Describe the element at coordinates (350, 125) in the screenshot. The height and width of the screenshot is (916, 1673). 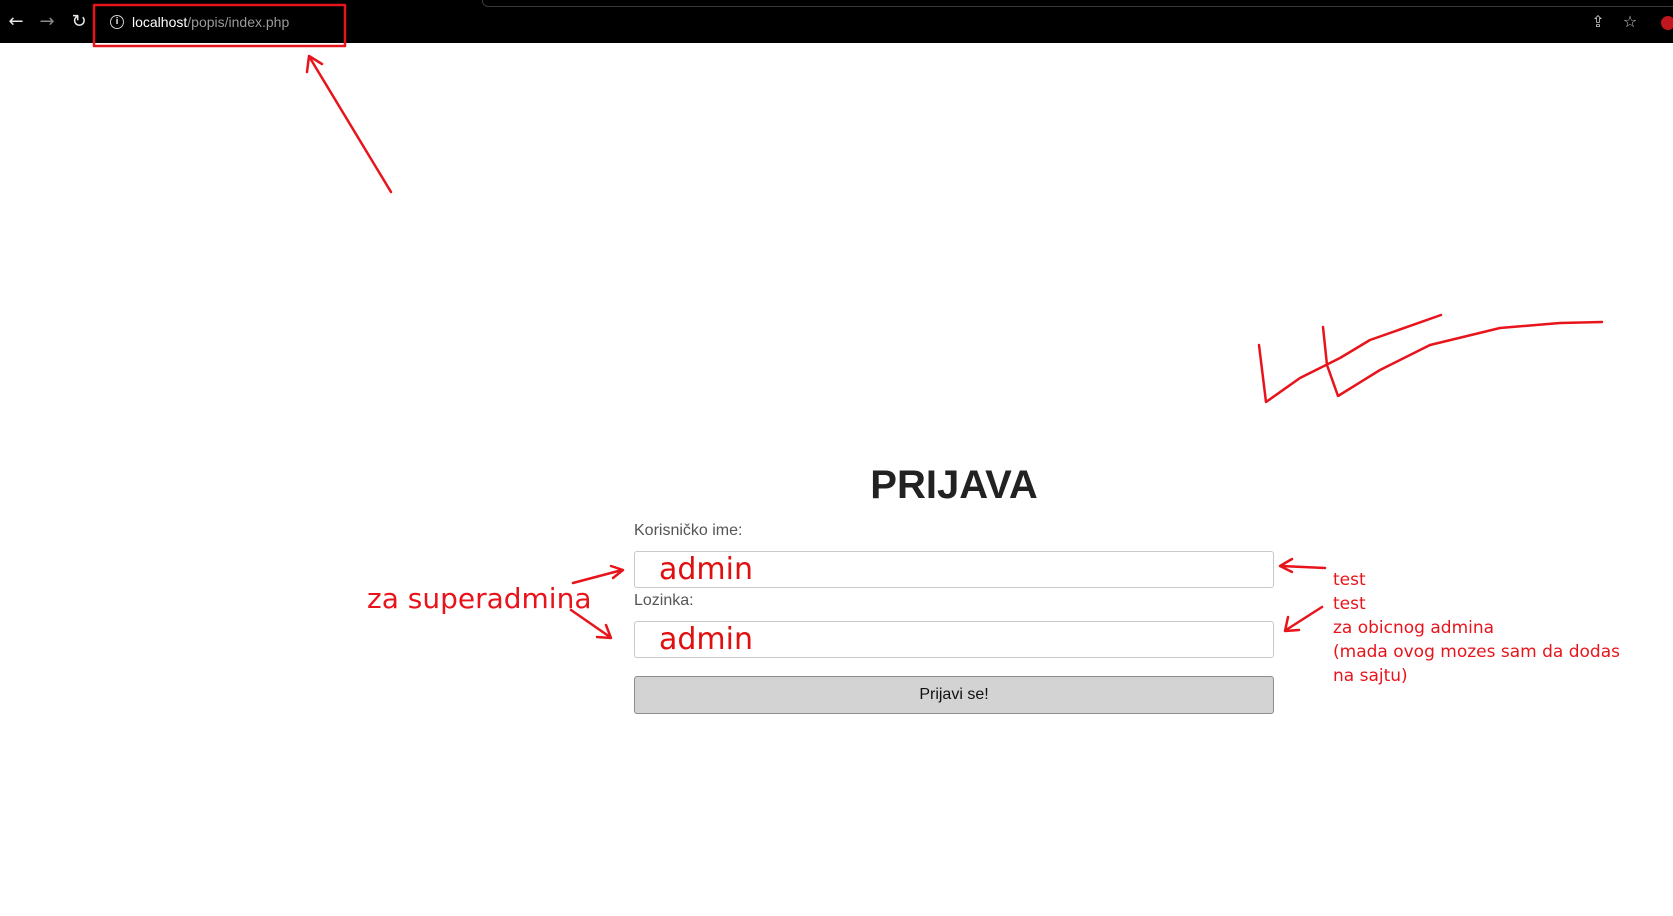
I see `url-arrow` at that location.